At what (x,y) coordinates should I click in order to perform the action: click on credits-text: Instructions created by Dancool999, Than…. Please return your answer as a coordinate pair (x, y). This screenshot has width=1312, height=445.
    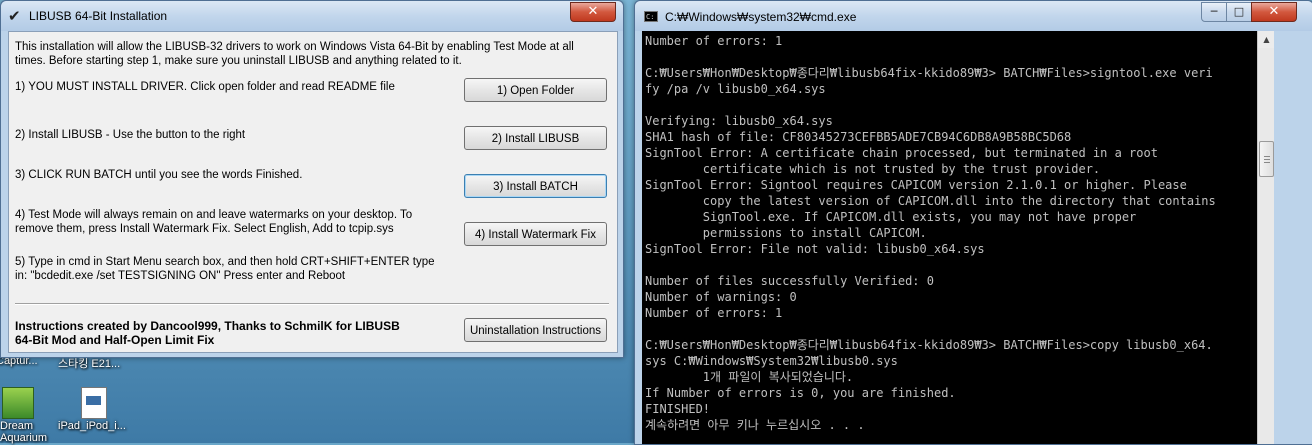
    Looking at the image, I should click on (207, 333).